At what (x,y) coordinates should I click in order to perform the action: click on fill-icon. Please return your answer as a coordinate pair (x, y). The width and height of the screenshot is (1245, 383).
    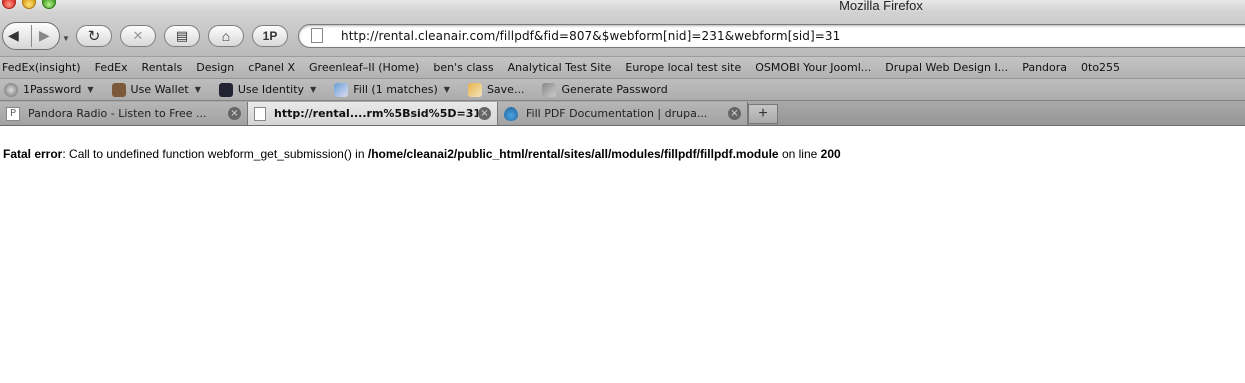
    Looking at the image, I should click on (341, 89).